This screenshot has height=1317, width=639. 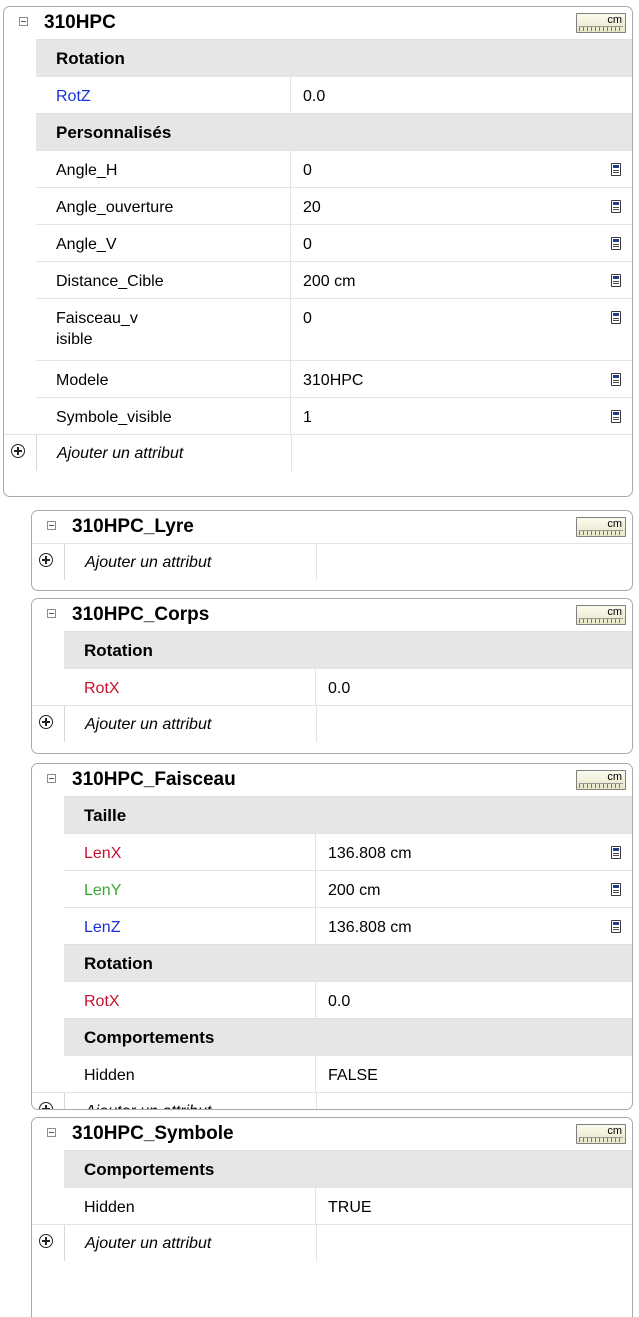 What do you see at coordinates (353, 1075) in the screenshot?
I see `property-value: FALSE` at bounding box center [353, 1075].